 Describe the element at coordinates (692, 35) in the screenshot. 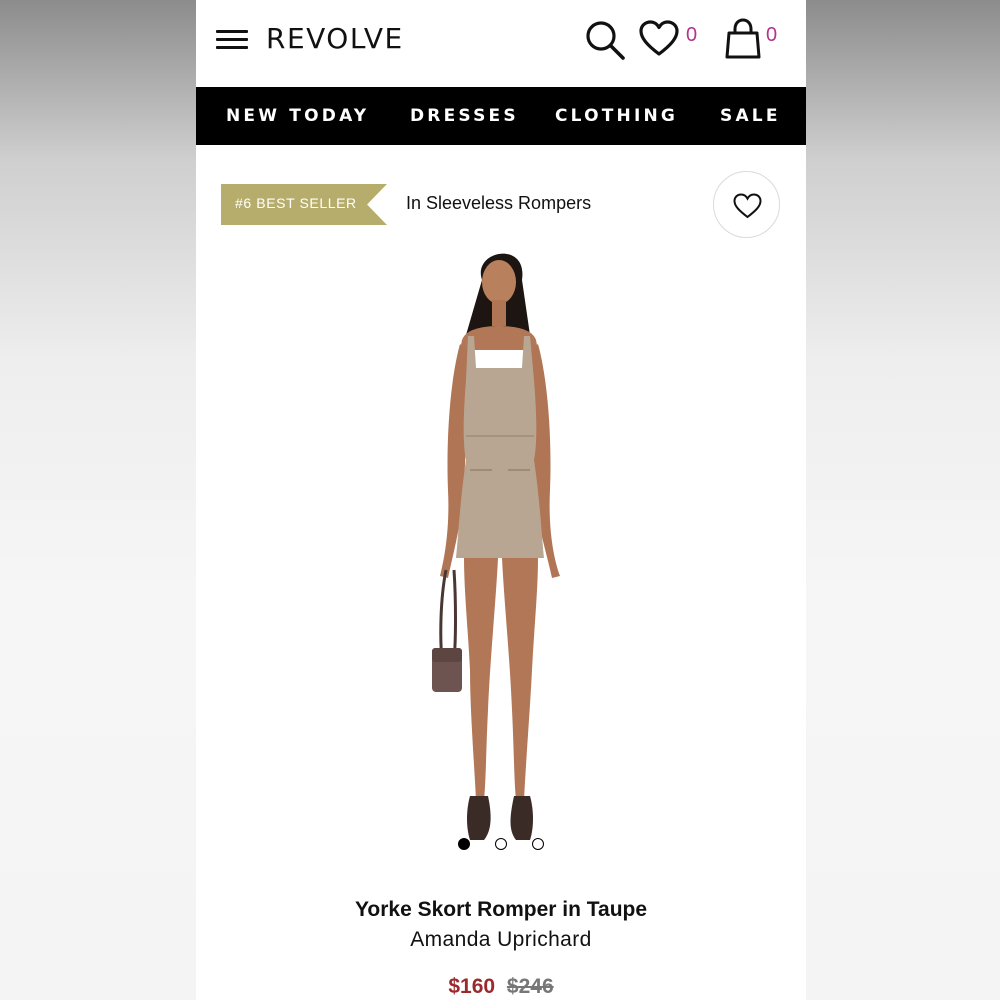

I see `wishlist-count: 0` at that location.